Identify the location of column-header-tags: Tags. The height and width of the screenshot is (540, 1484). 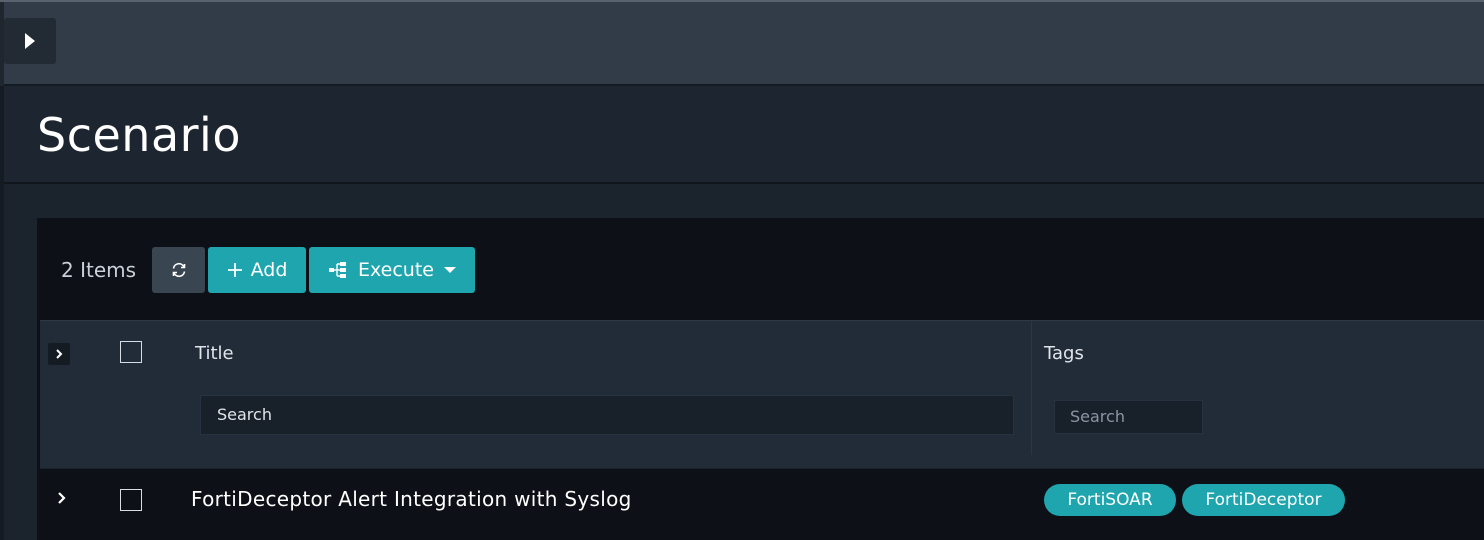
(1064, 353).